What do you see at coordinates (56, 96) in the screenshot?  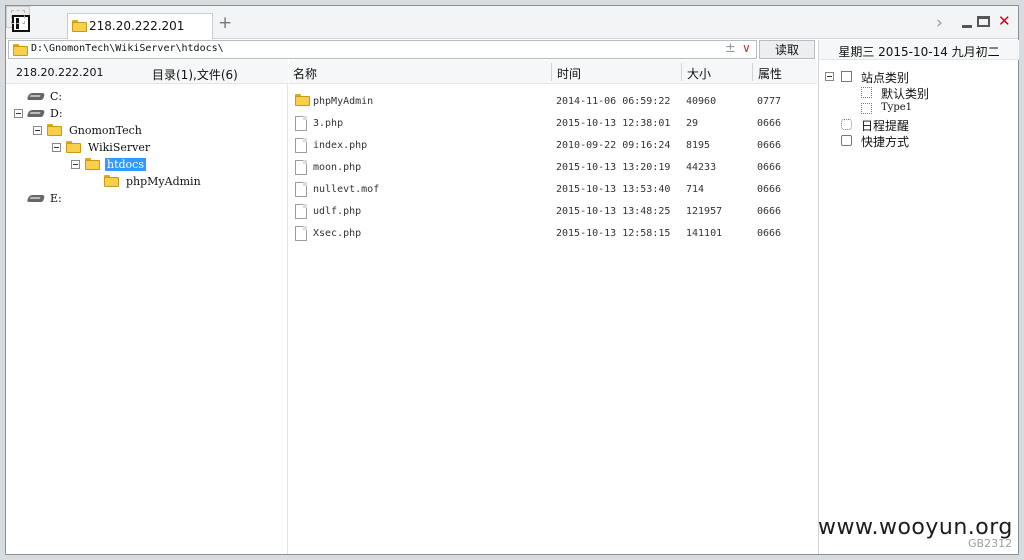 I see `tree-item-label: C:` at bounding box center [56, 96].